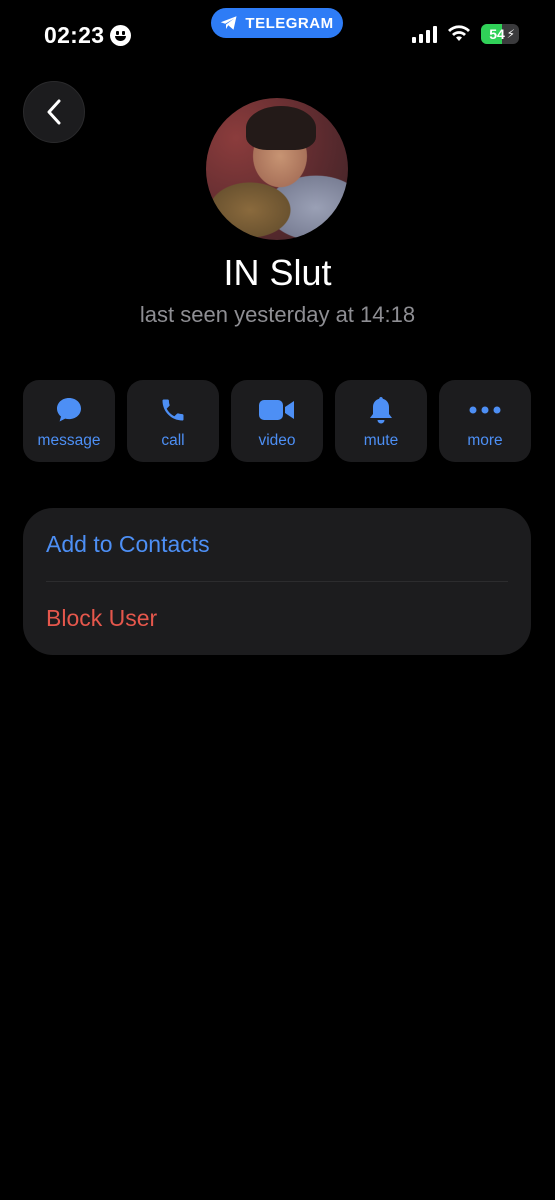 The height and width of the screenshot is (1200, 555). What do you see at coordinates (281, 128) in the screenshot?
I see `avatar-photo` at bounding box center [281, 128].